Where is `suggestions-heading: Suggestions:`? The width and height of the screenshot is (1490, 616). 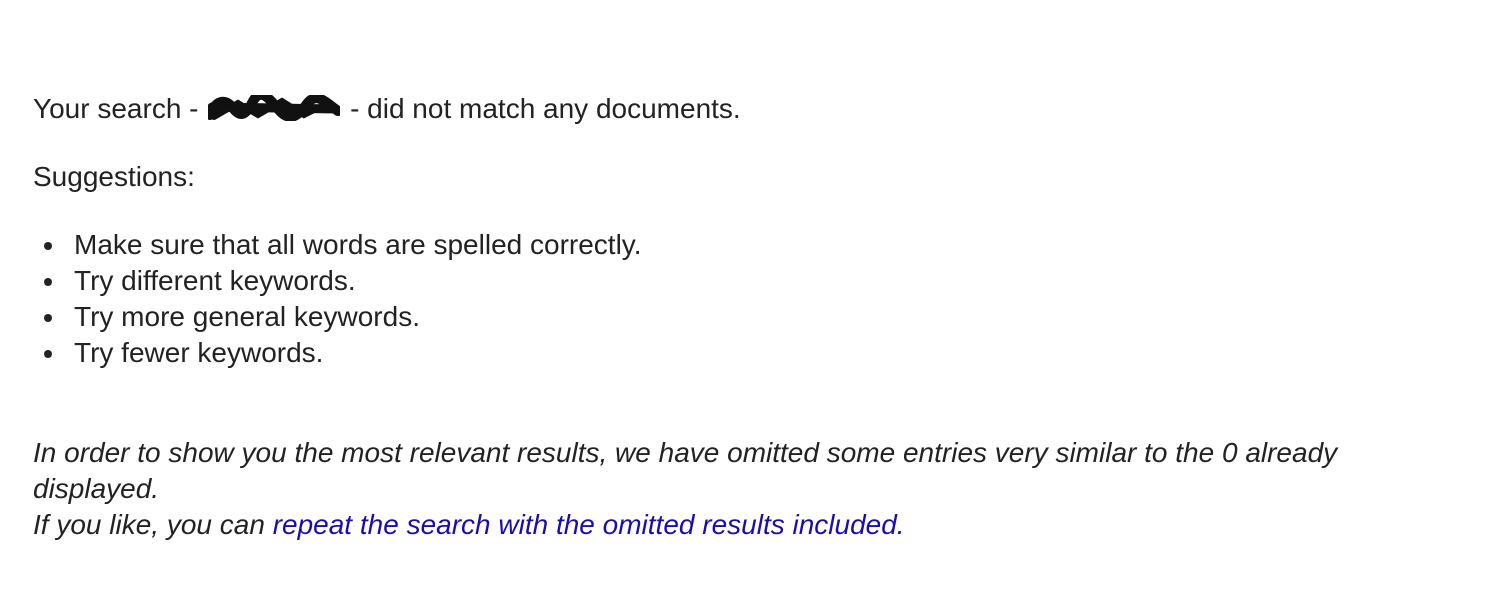 suggestions-heading: Suggestions: is located at coordinates (114, 176).